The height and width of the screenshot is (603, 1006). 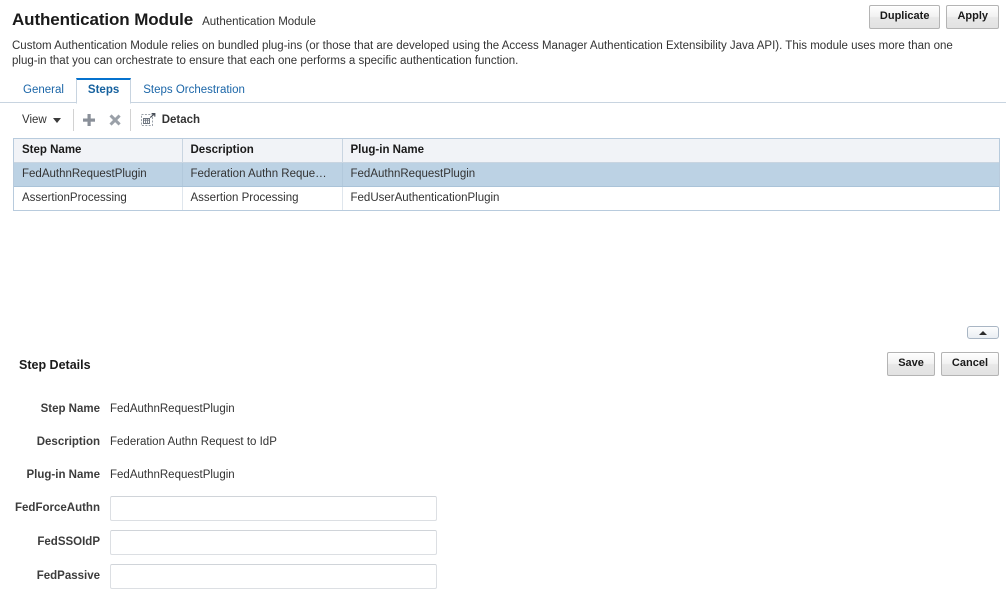 I want to click on cell-step-name: FedAuthnRequestPlugin, so click(x=98, y=174).